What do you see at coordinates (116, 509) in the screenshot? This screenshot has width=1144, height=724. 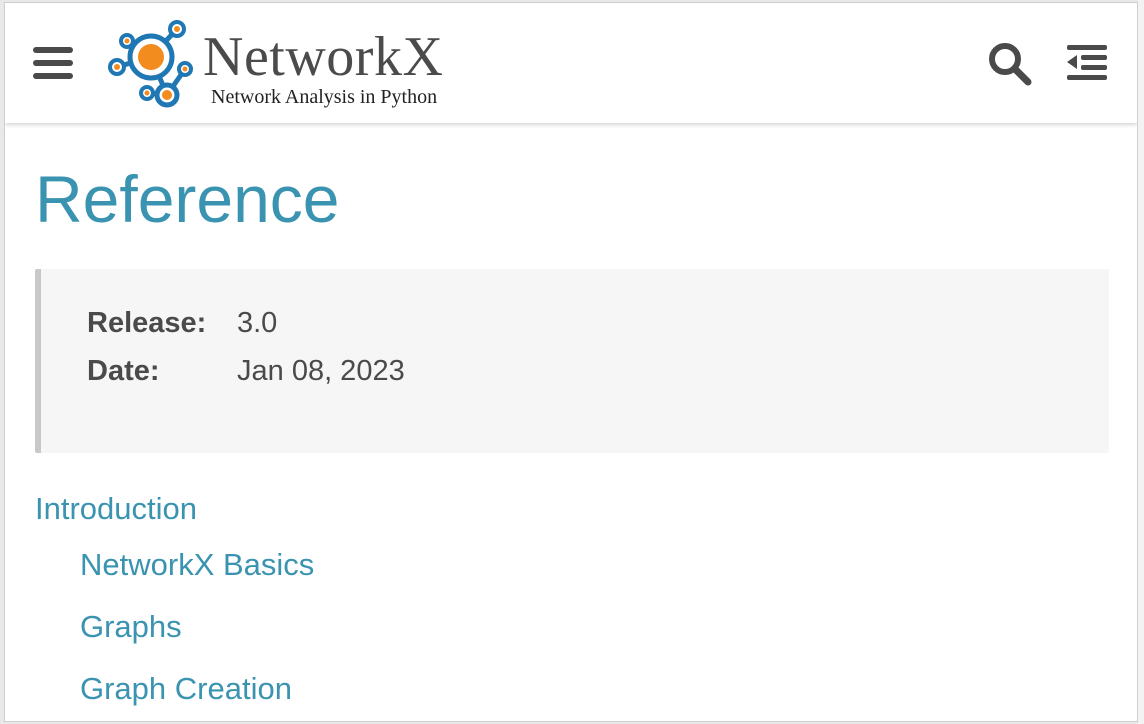 I see `toc-link-introduction: Introduction` at bounding box center [116, 509].